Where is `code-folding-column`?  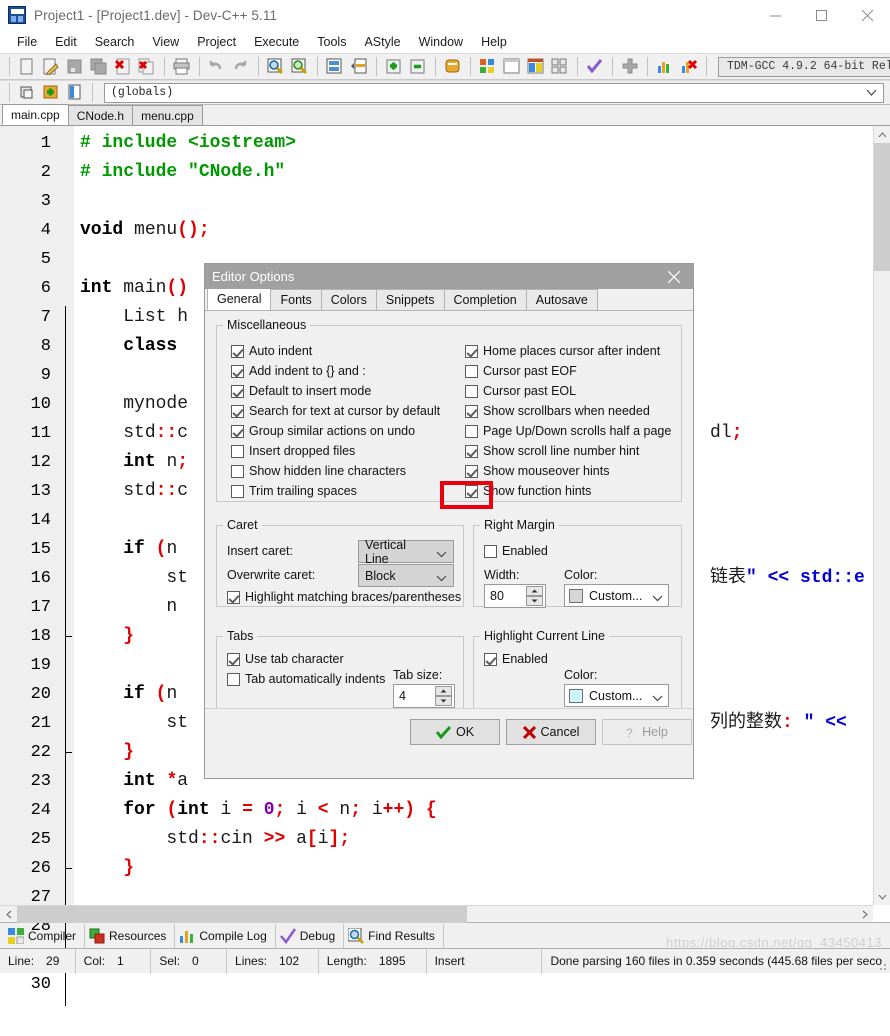
code-folding-column is located at coordinates (66, 566).